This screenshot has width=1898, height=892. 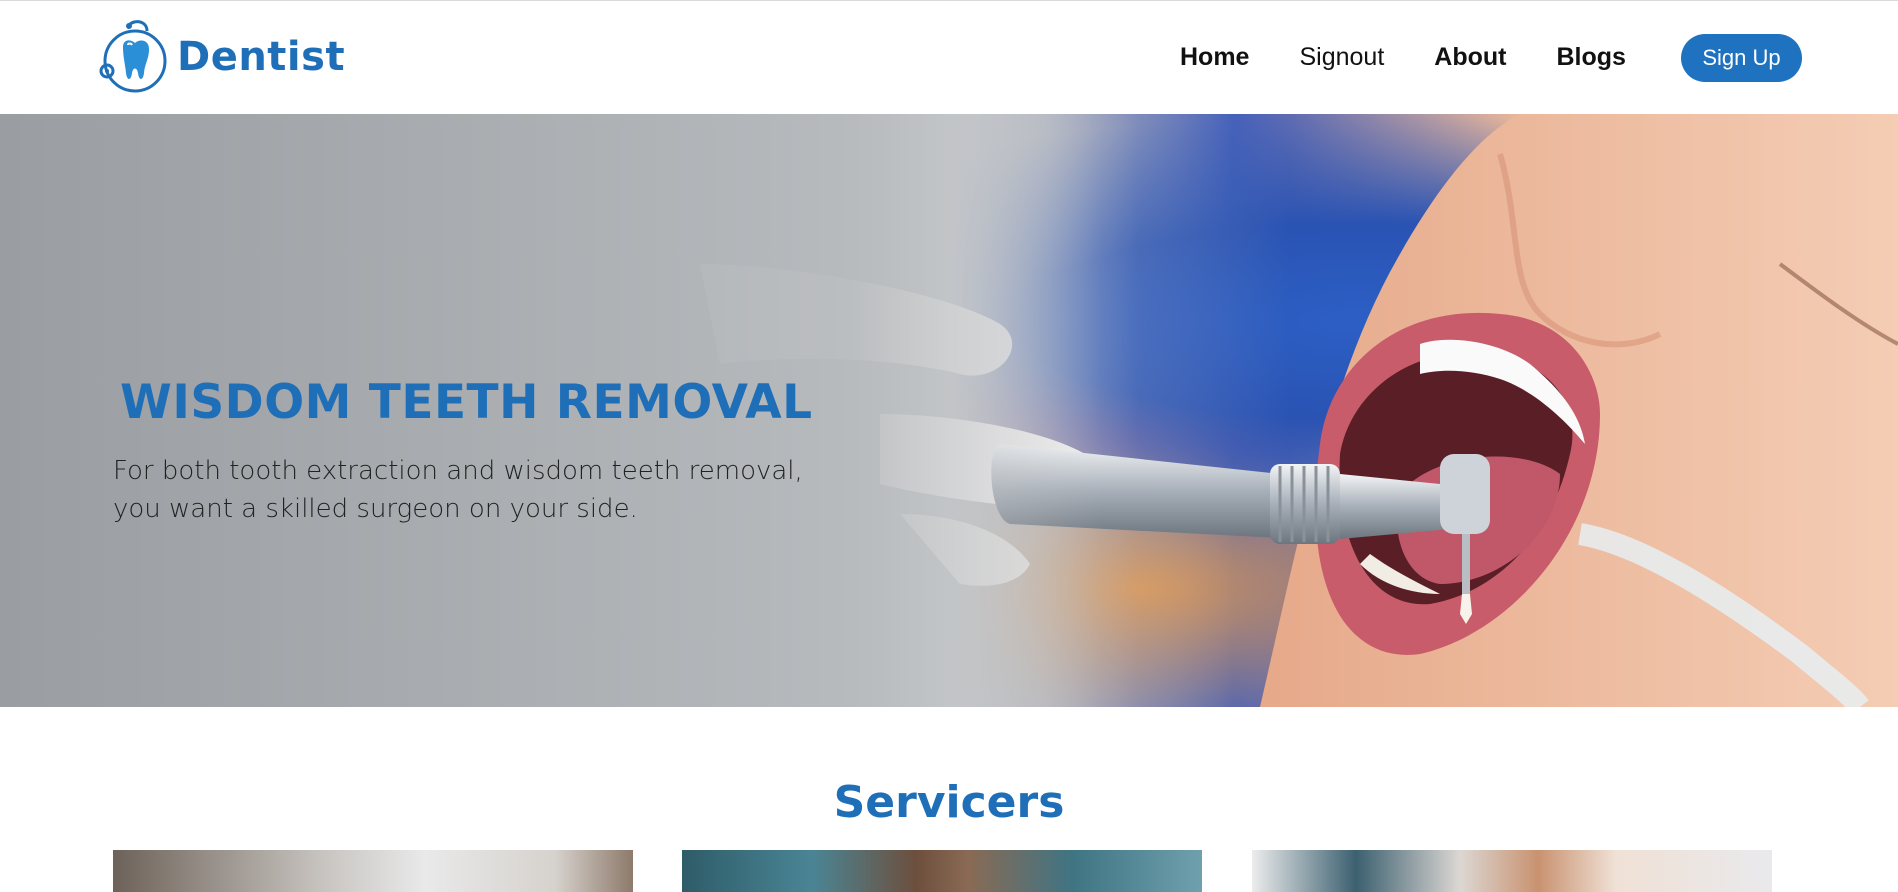 I want to click on sign-up-button: Sign Up, so click(x=1741, y=58).